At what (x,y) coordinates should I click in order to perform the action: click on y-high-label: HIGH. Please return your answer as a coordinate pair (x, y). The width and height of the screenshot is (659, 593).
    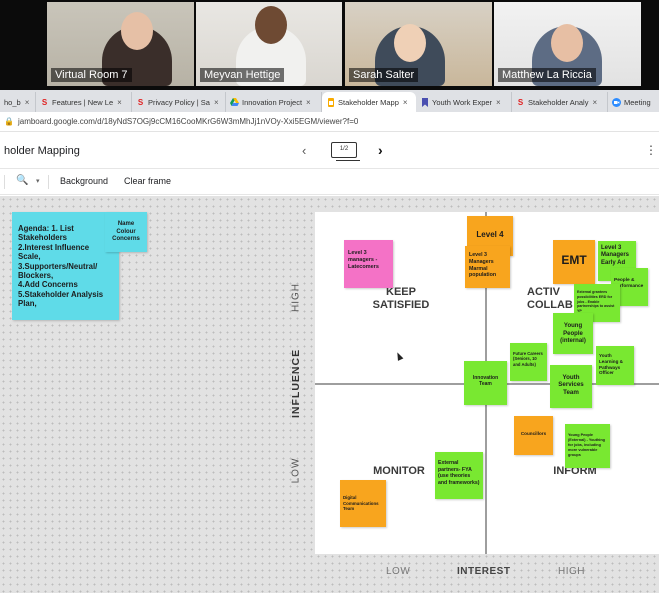
    Looking at the image, I should click on (296, 297).